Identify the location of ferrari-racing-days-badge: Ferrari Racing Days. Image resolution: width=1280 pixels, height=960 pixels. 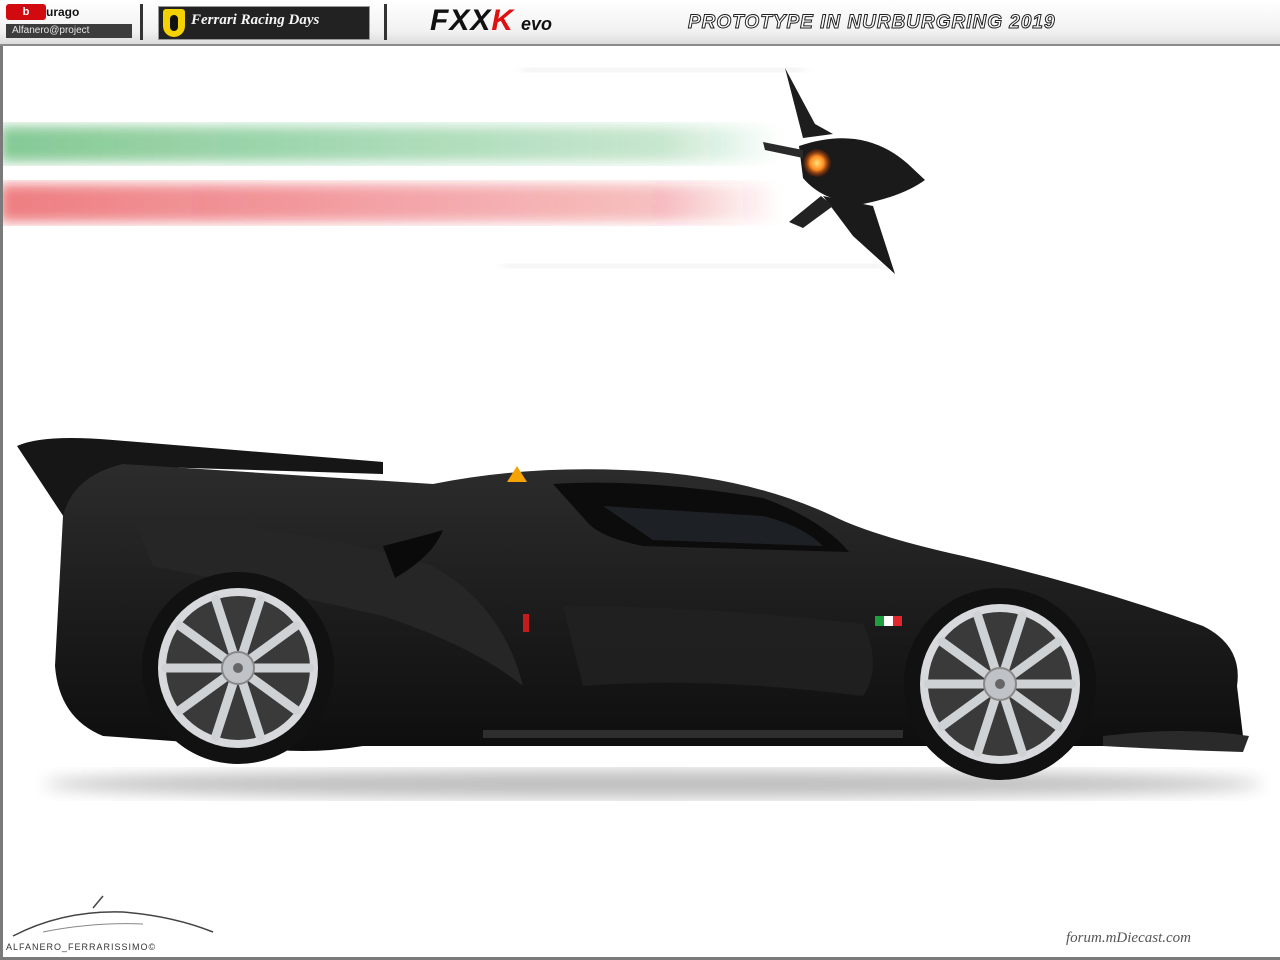
(264, 23).